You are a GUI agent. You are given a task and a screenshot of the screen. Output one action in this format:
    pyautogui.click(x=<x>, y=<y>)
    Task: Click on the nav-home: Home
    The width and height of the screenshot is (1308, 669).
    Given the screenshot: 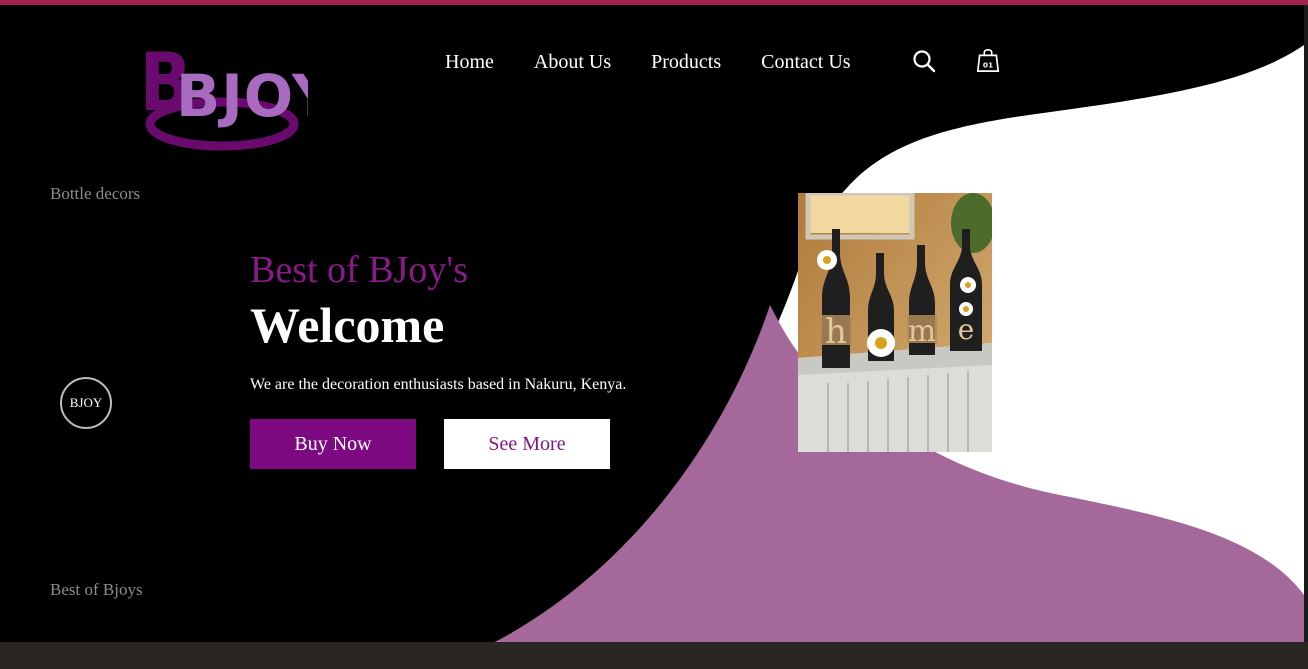 What is the action you would take?
    pyautogui.click(x=469, y=62)
    